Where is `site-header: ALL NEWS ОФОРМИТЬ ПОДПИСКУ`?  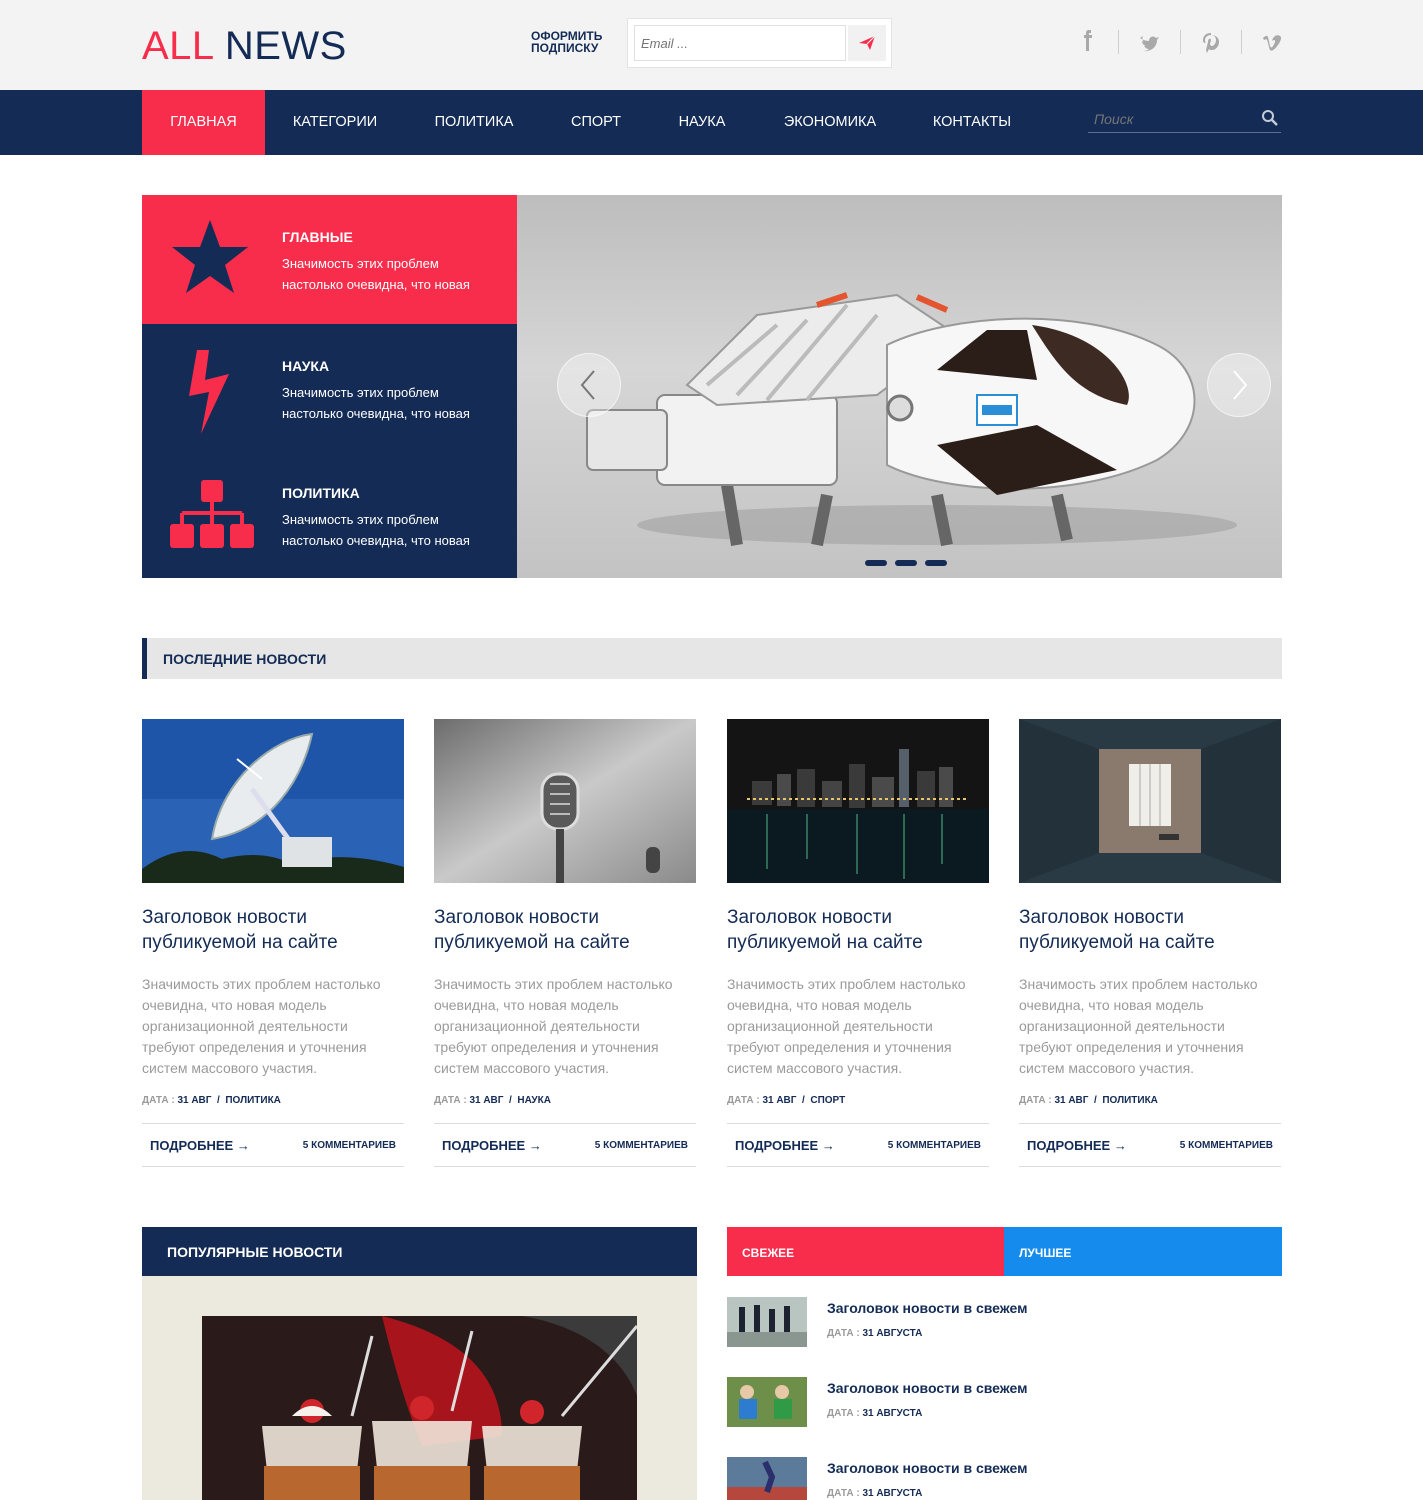
site-header: ALL NEWS ОФОРМИТЬ ПОДПИСКУ is located at coordinates (711, 45).